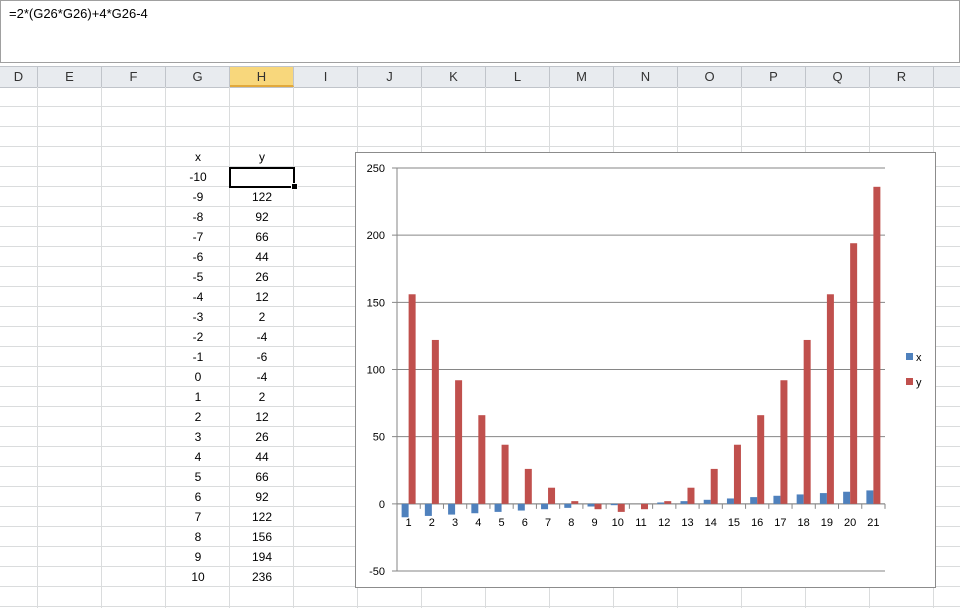 Image resolution: width=960 pixels, height=608 pixels. I want to click on y-tick-label: 50, so click(379, 438).